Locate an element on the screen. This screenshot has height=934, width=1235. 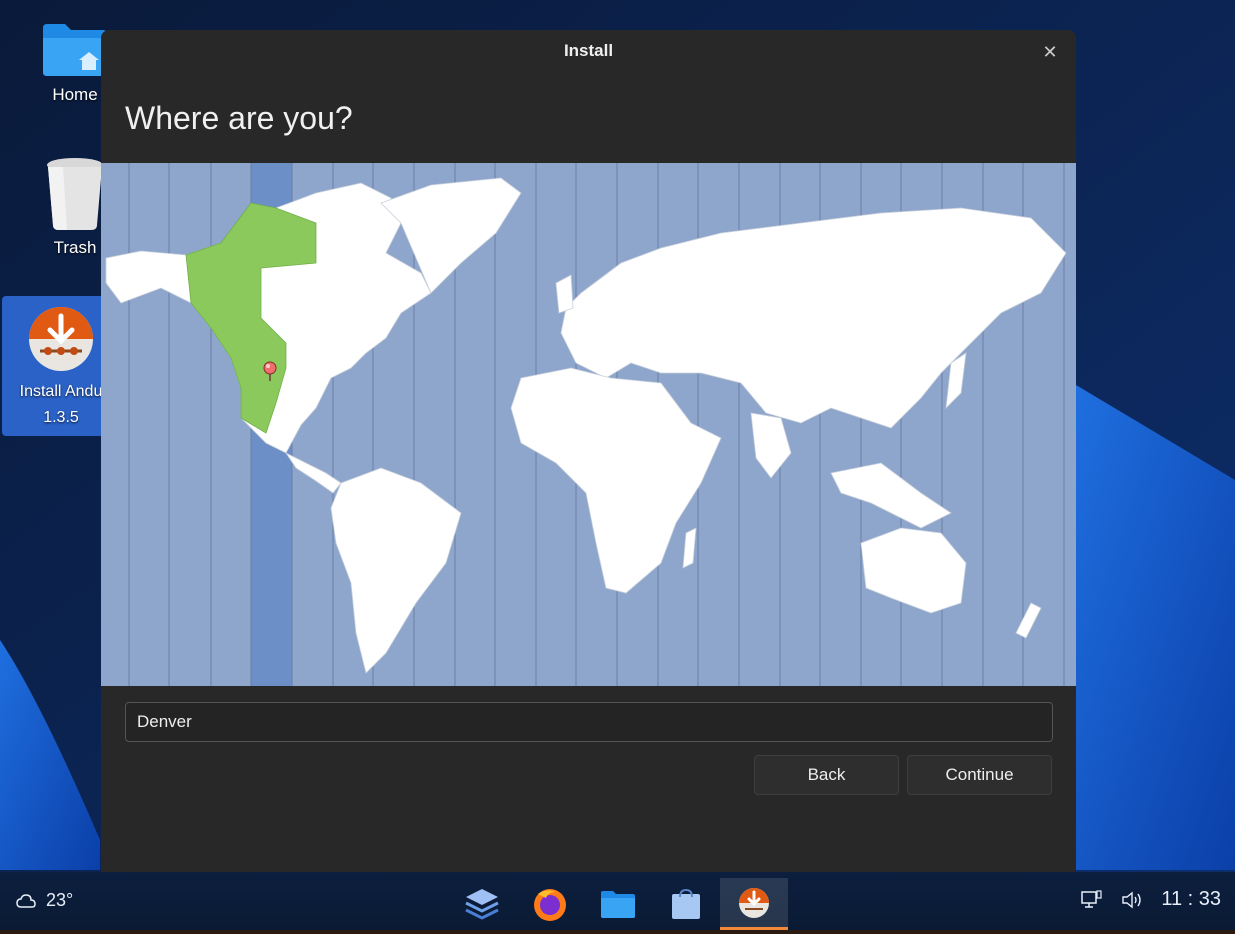
system-tray: 11 : 33 is located at coordinates (1151, 899).